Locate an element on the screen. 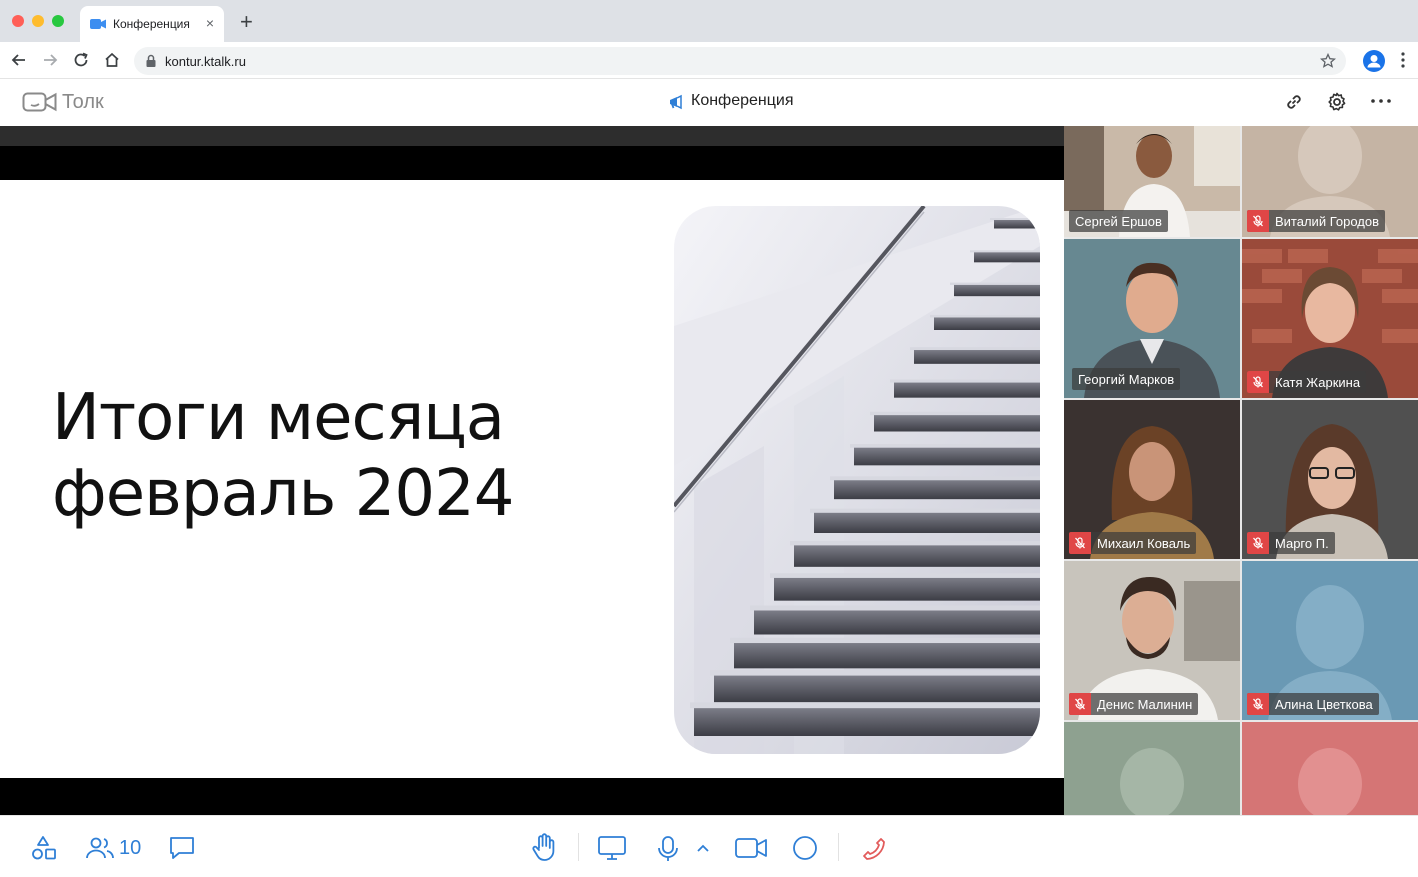 This screenshot has height=877, width=1418. window-minimize-button is located at coordinates (38, 21).